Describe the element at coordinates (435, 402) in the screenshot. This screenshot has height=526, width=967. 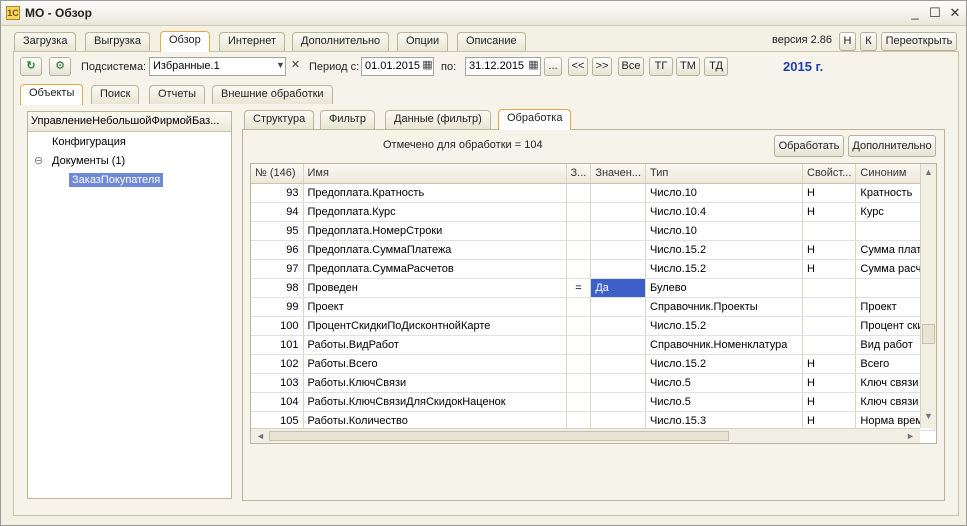
I see `table-cell-name: Работы.КлючСвязиДляСкидокНаценок` at that location.